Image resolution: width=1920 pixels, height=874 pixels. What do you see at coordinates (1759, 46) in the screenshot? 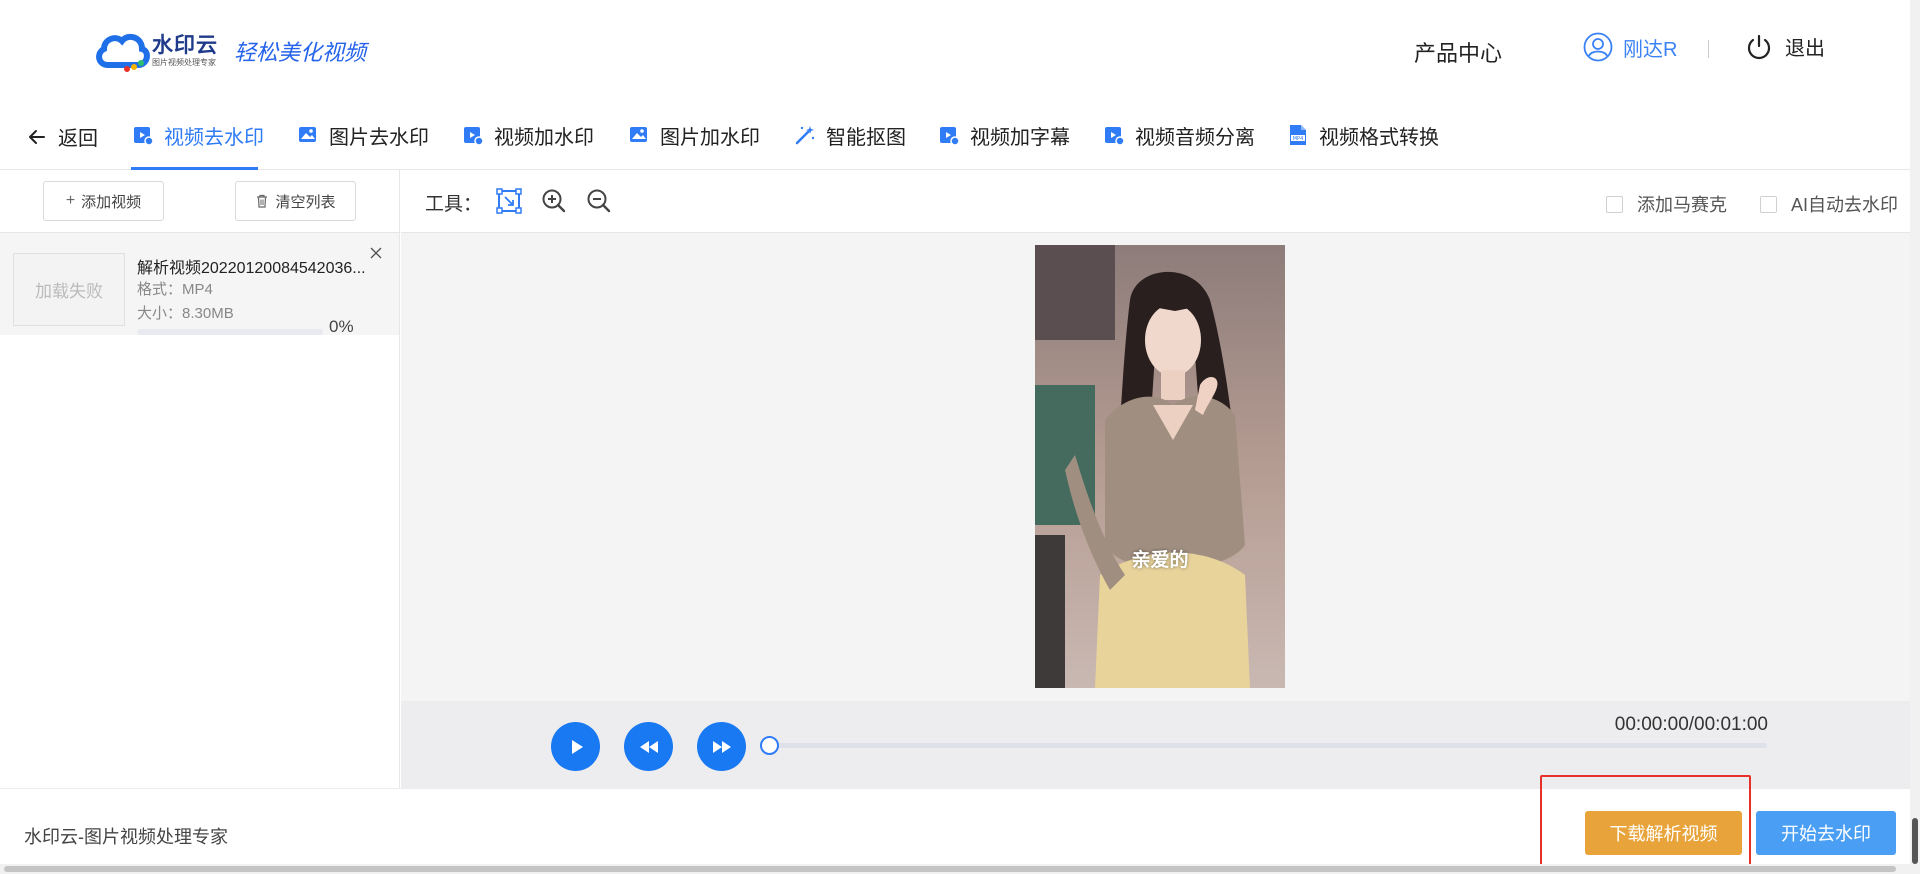
I see `power-icon` at bounding box center [1759, 46].